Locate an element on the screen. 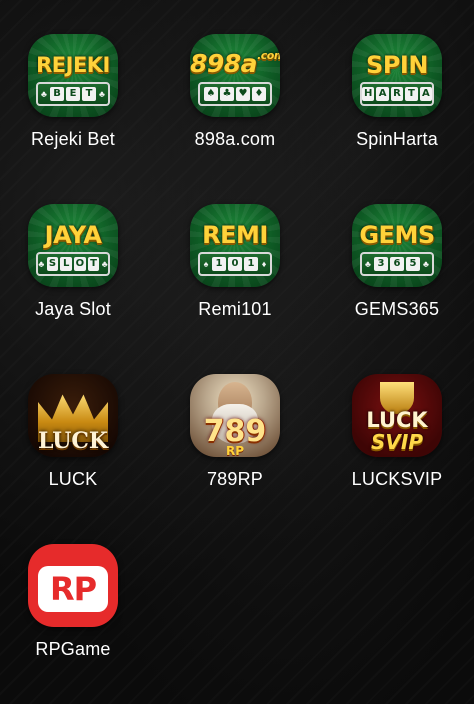 Image resolution: width=474 pixels, height=704 pixels. app-gems365: GEMS ♣ 3 6 5 ♣ GEMS365 is located at coordinates (395, 245).